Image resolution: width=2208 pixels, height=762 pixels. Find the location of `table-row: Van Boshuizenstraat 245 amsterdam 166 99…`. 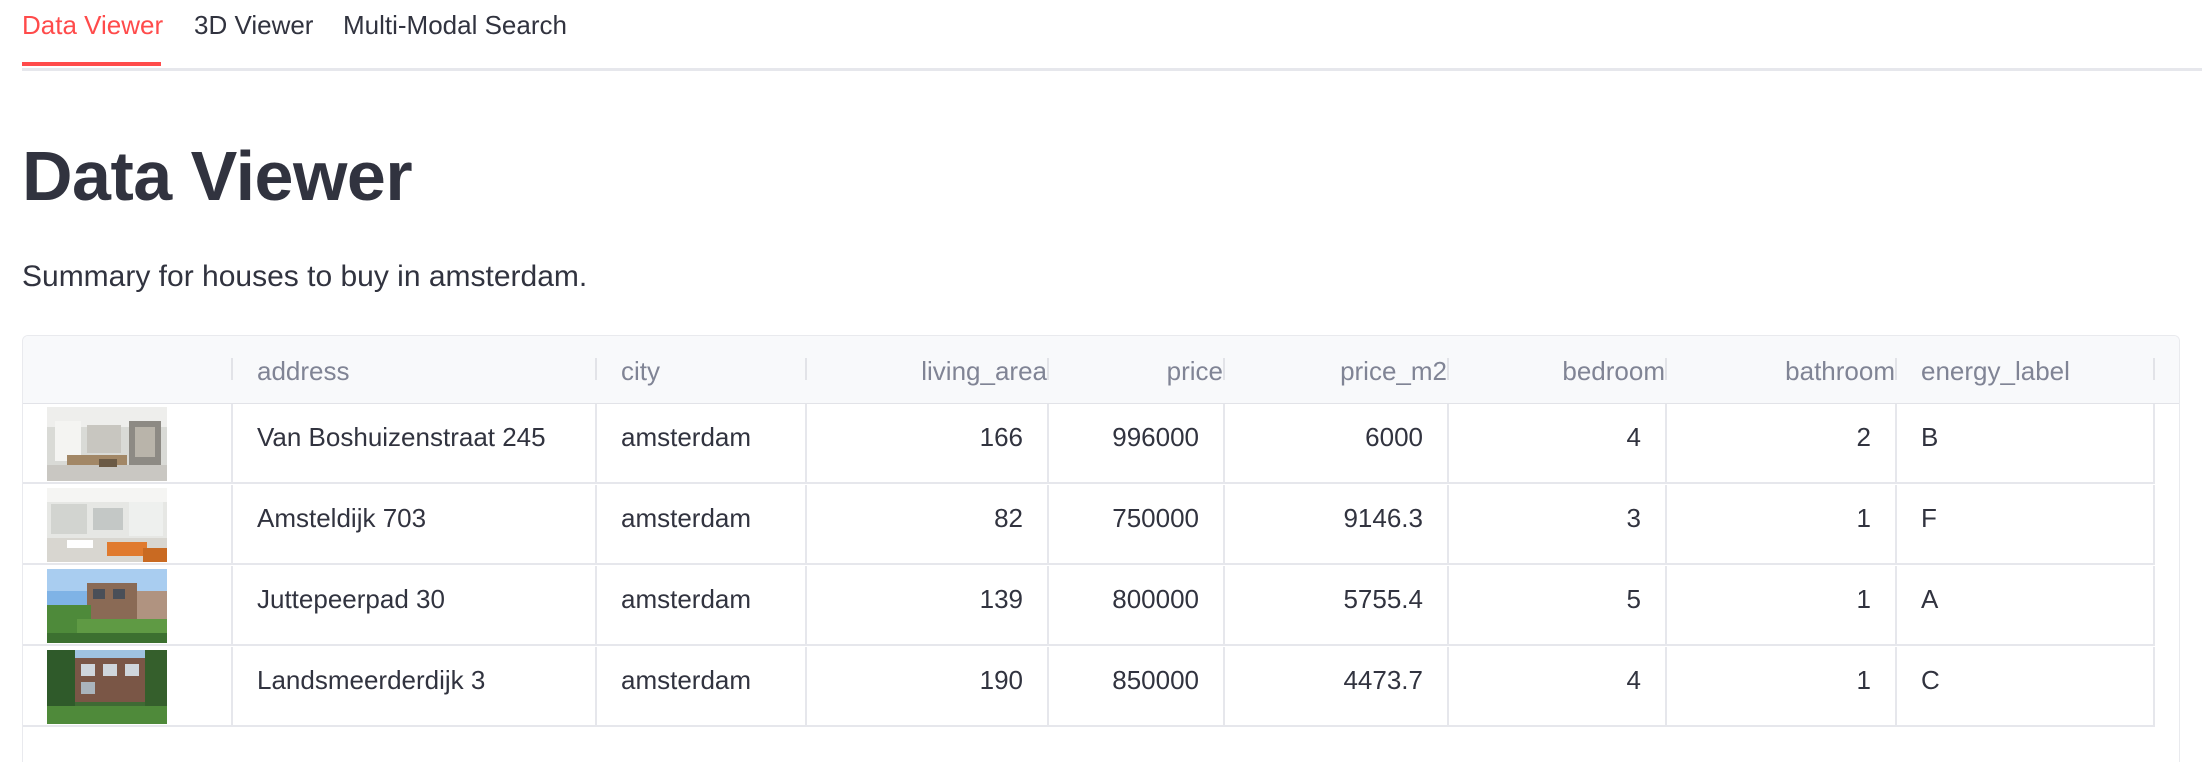

table-row: Van Boshuizenstraat 245 amsterdam 166 99… is located at coordinates (1089, 444).